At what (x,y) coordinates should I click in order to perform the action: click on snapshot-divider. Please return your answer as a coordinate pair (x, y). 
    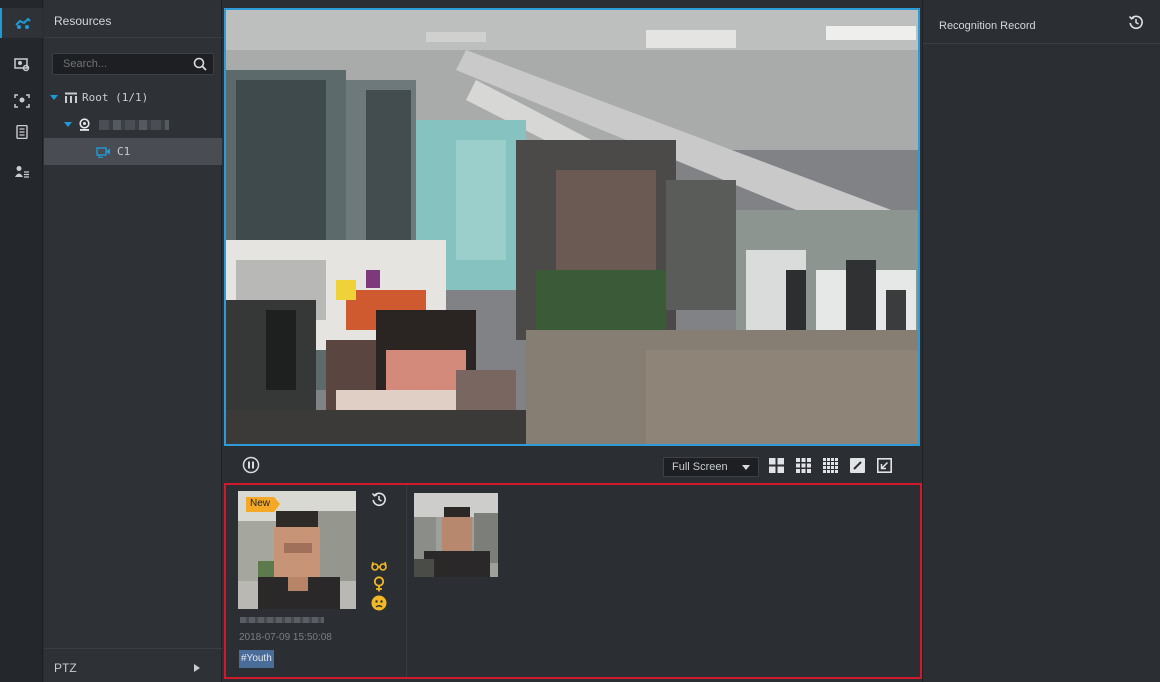
    Looking at the image, I should click on (406, 581).